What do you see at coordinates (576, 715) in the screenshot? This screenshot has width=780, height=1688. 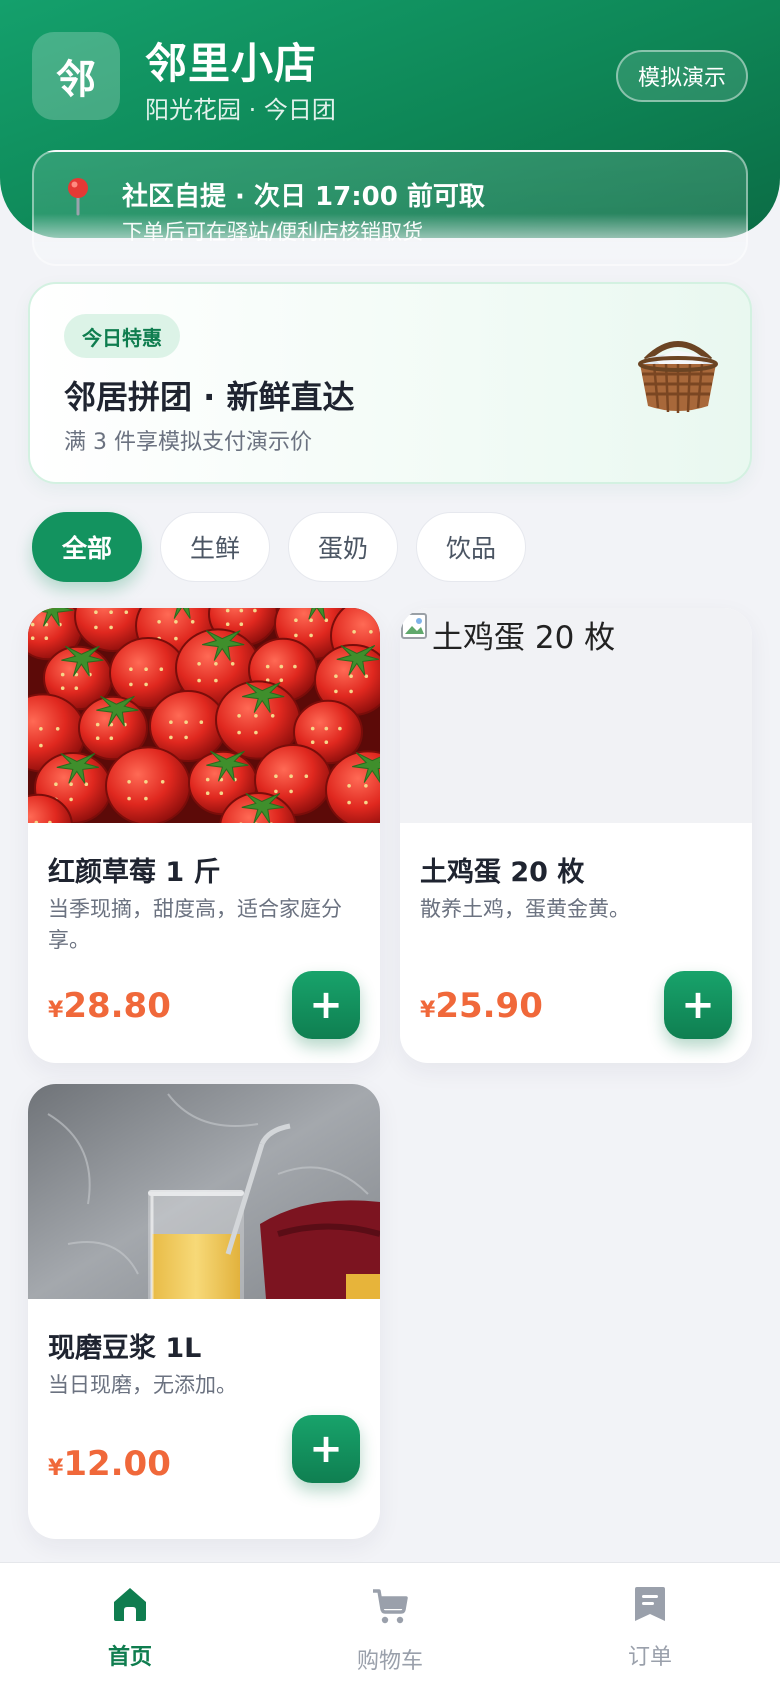 I see `product-image-broken: 土鸡蛋 20 枚` at bounding box center [576, 715].